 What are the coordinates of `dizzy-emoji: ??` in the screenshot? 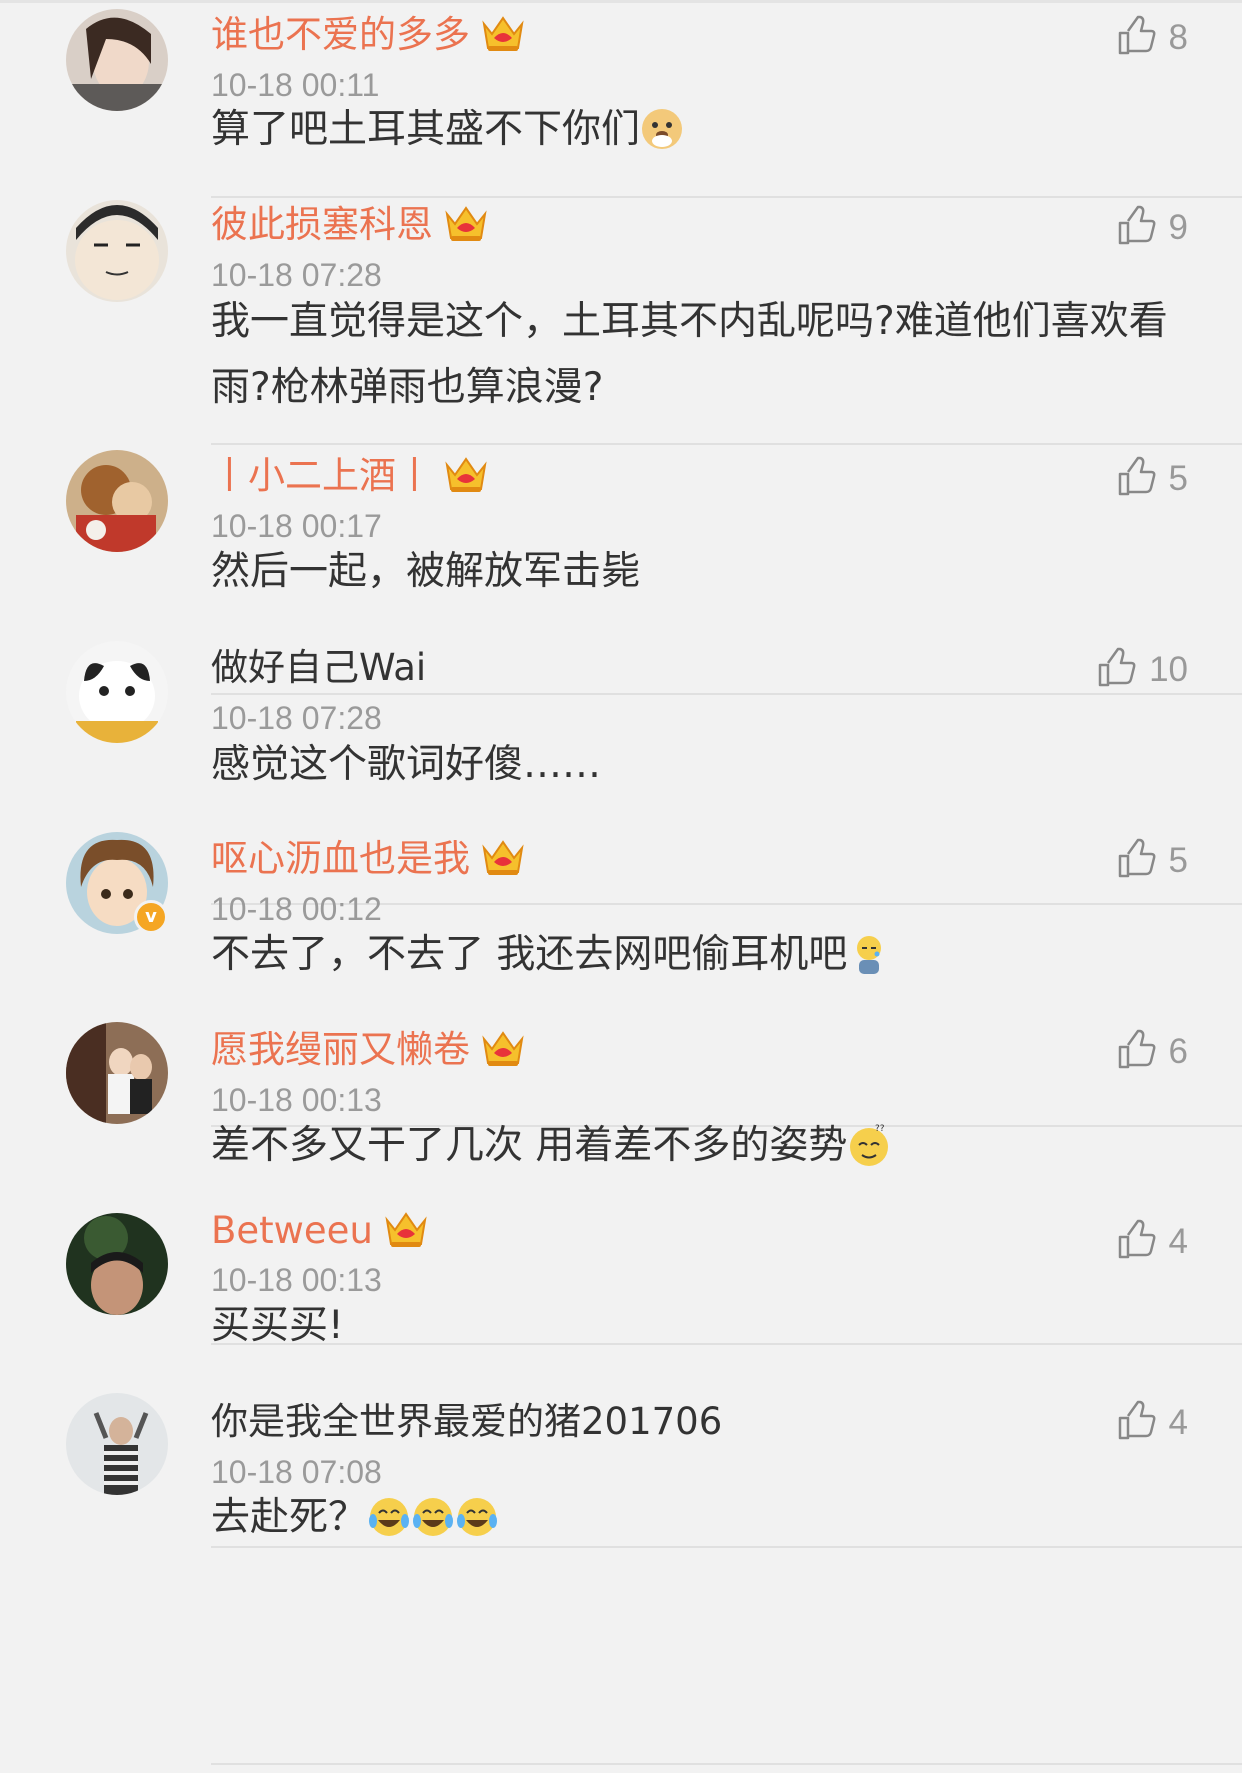 It's located at (869, 1144).